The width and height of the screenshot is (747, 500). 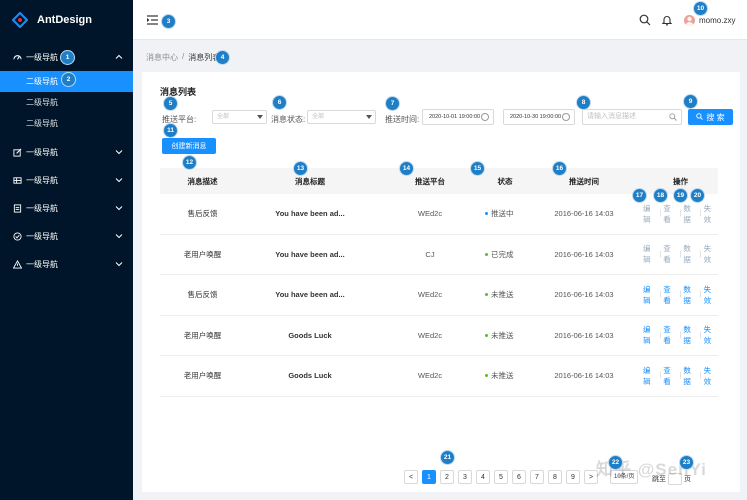 What do you see at coordinates (411, 477) in the screenshot?
I see `prev-page-button: <` at bounding box center [411, 477].